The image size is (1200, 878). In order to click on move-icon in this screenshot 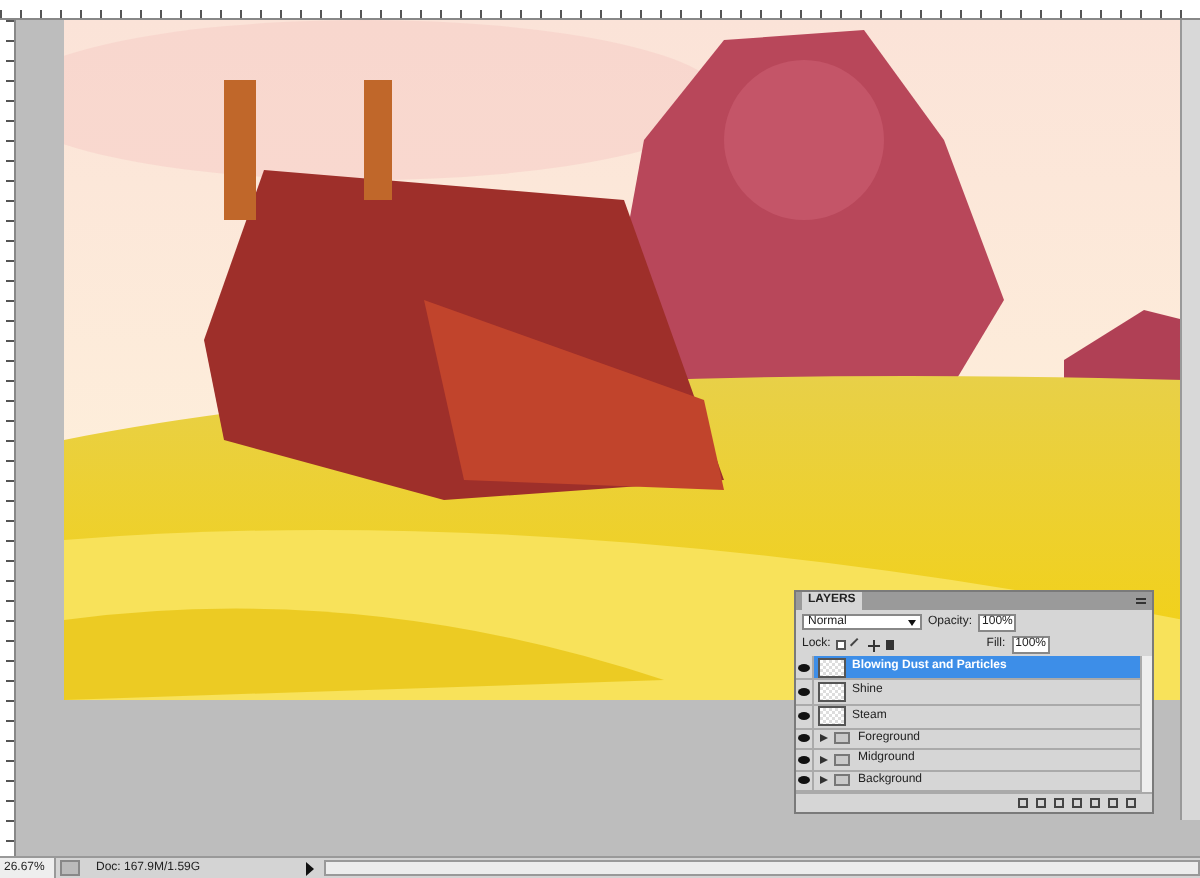, I will do `click(874, 645)`.